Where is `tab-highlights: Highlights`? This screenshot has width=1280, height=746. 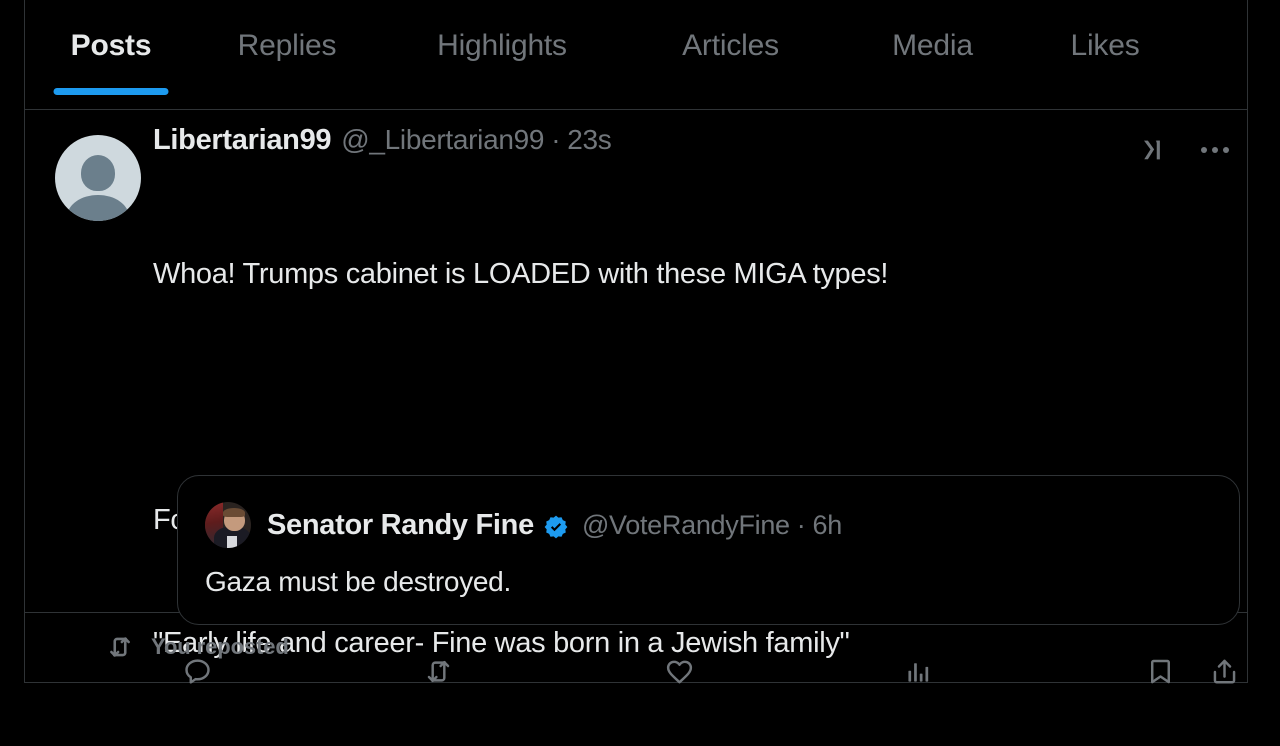
tab-highlights: Highlights is located at coordinates (502, 54).